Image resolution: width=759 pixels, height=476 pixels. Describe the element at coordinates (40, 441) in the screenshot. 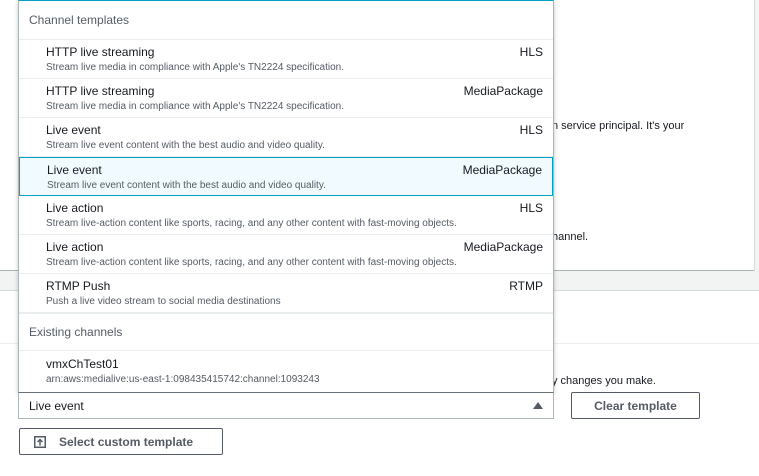

I see `upload-icon` at that location.